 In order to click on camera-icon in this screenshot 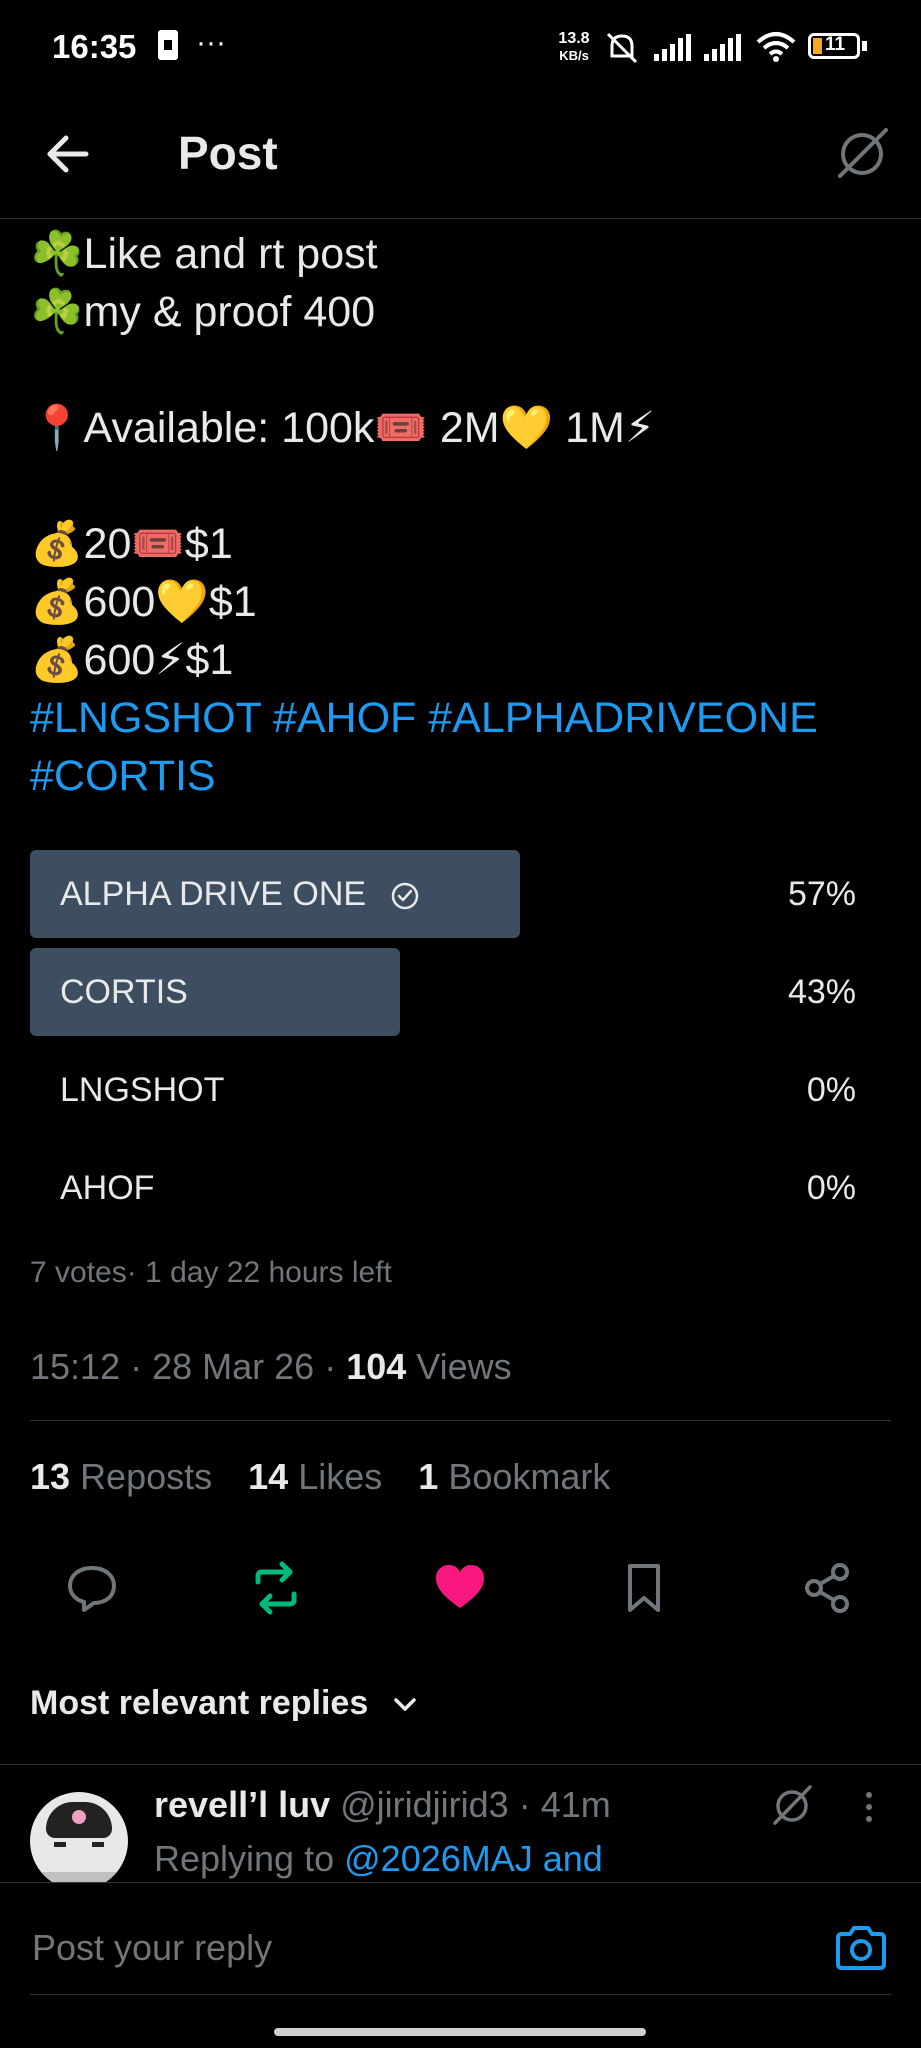, I will do `click(861, 1948)`.